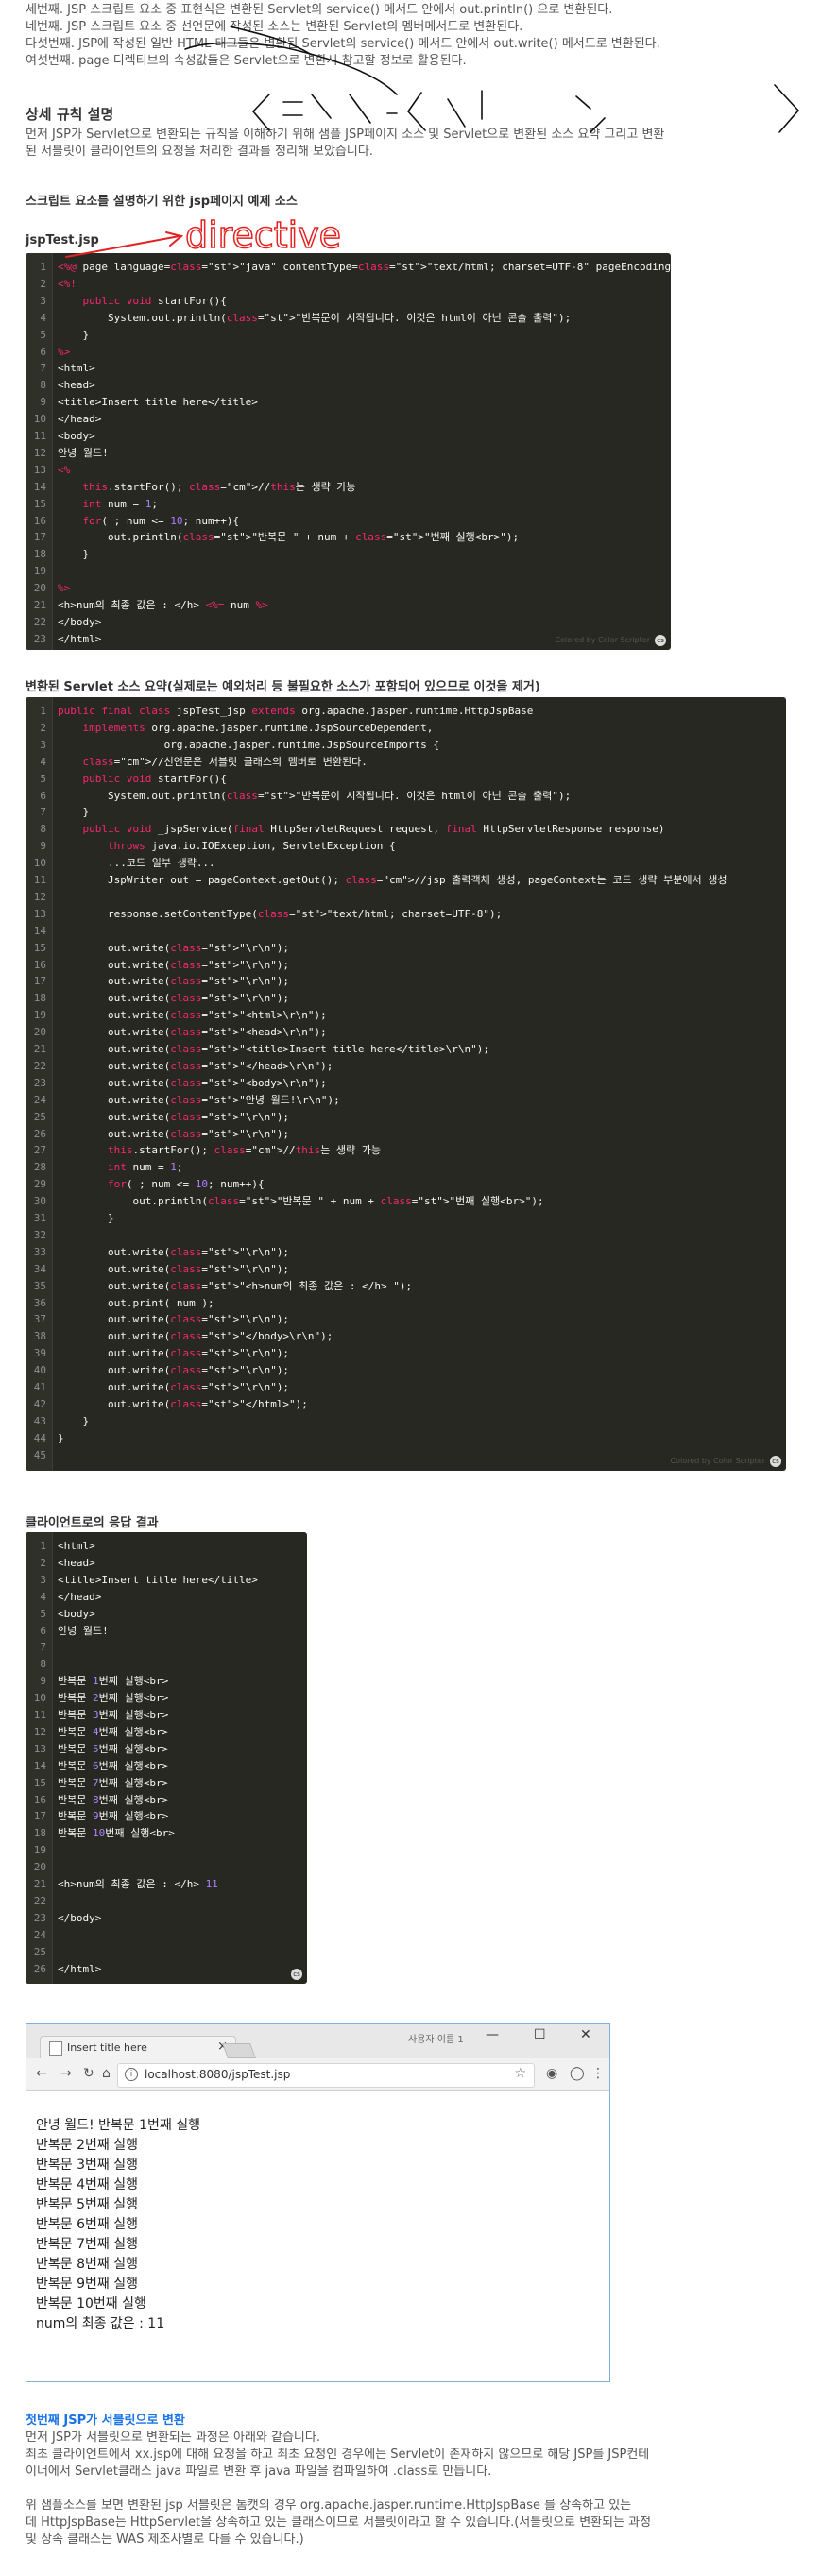  What do you see at coordinates (97, 1733) in the screenshot?
I see `code-line: 12 반복문 4번째 실행<br>` at bounding box center [97, 1733].